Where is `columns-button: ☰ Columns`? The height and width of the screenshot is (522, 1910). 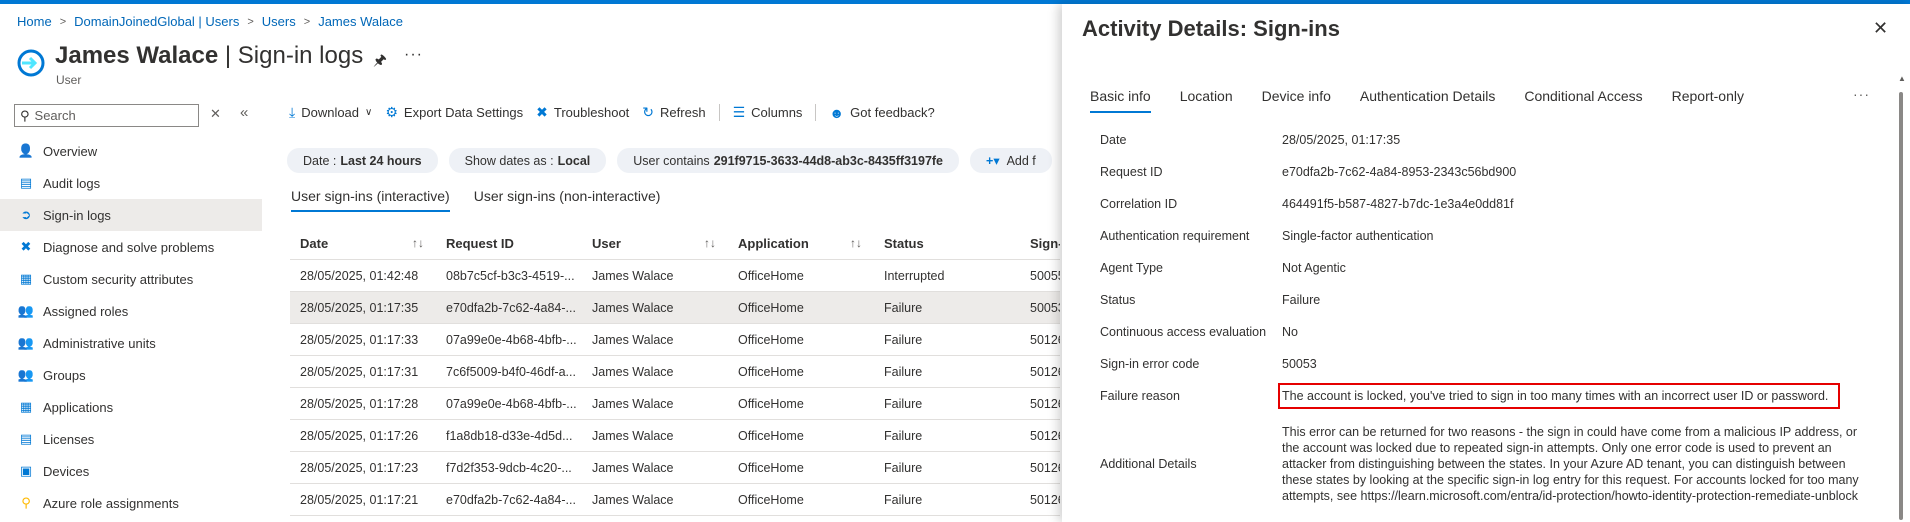
columns-button: ☰ Columns is located at coordinates (768, 112).